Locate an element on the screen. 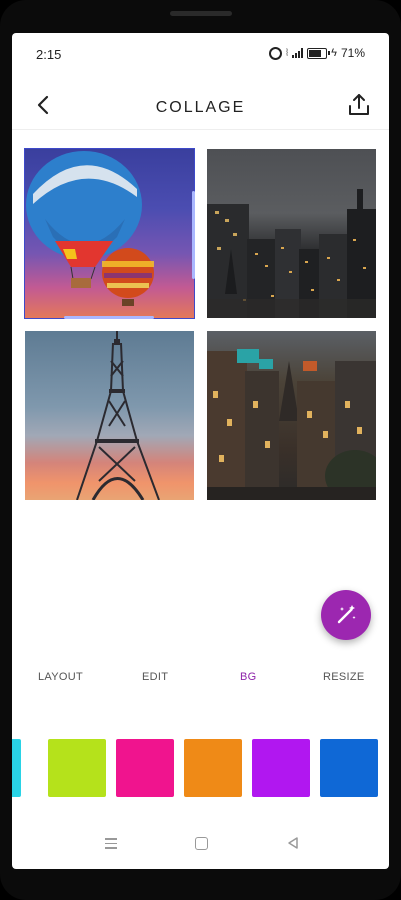 Image resolution: width=401 pixels, height=900 pixels. magic-wand-icon is located at coordinates (346, 614).